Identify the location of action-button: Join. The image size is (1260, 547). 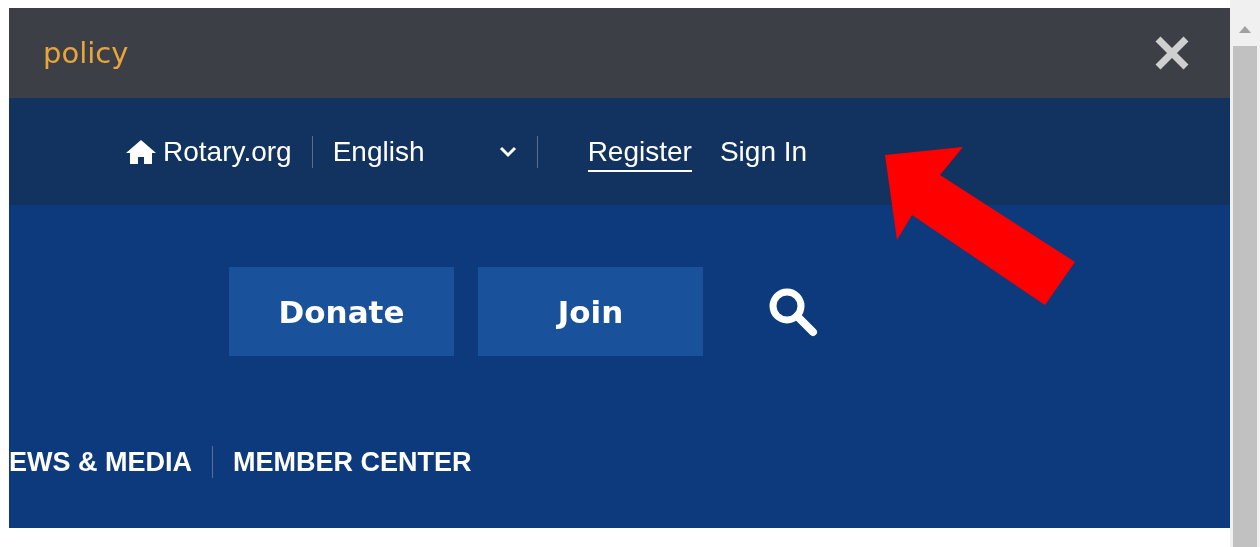
(590, 311).